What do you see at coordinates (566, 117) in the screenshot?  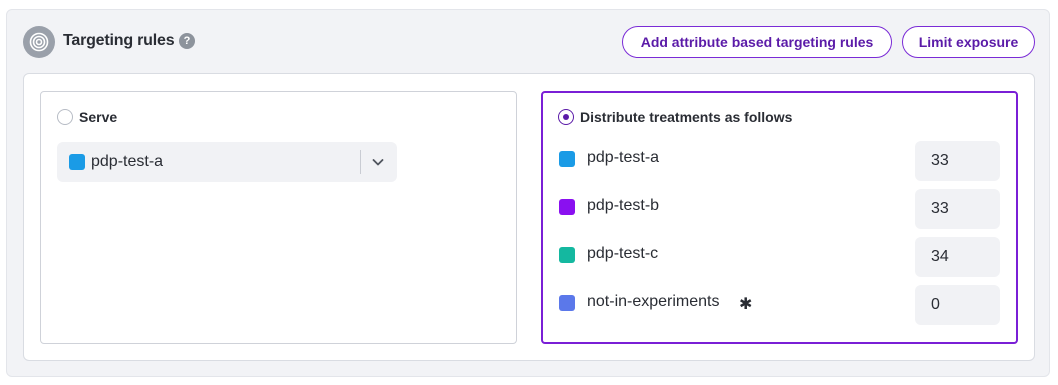 I see `distribute-radio` at bounding box center [566, 117].